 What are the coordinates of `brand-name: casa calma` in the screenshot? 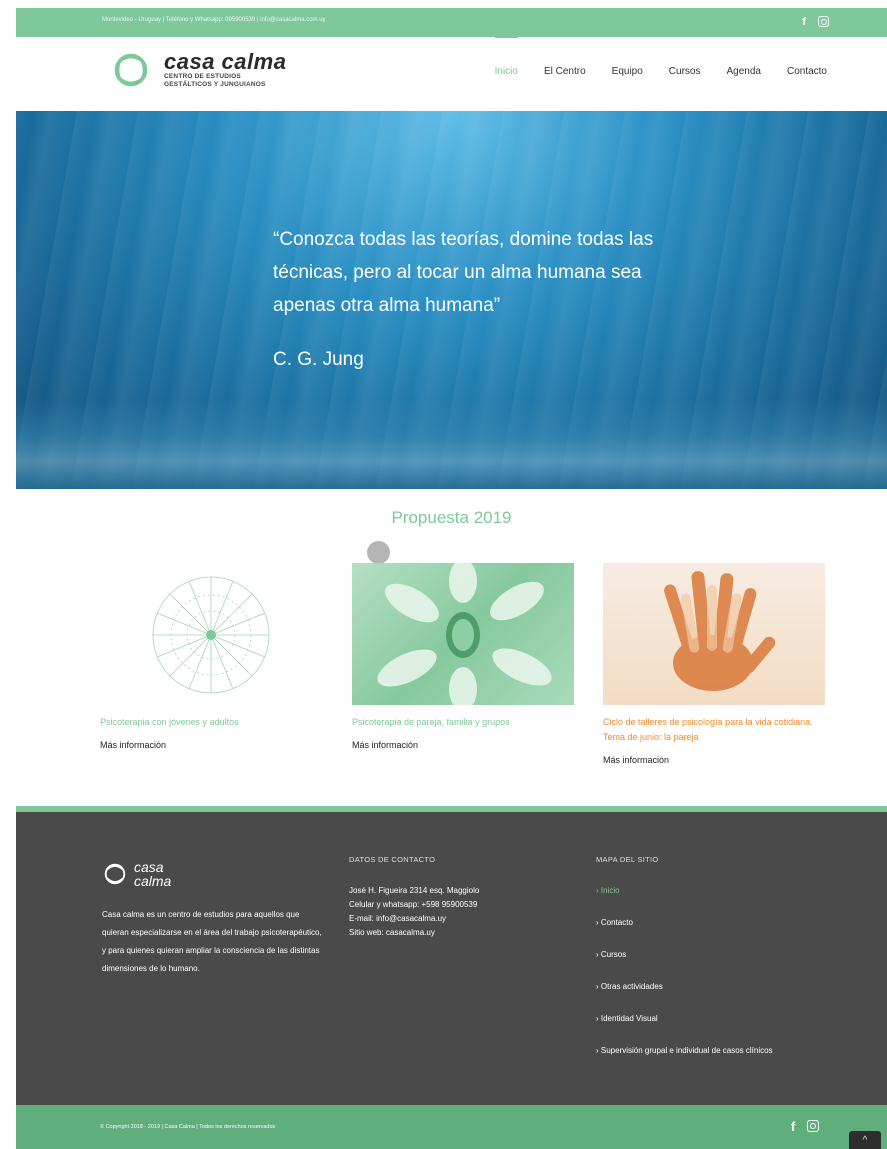 It's located at (225, 61).